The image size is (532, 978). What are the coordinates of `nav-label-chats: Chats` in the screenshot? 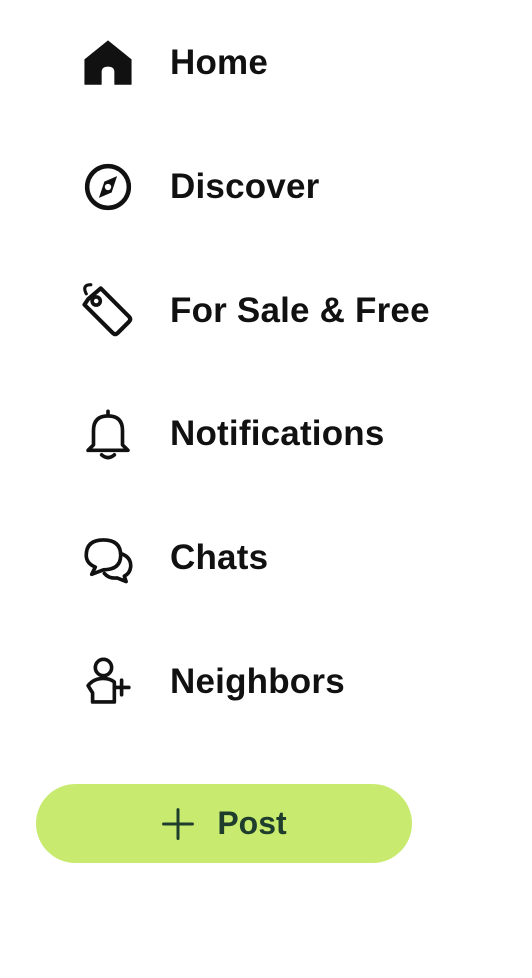 It's located at (219, 557).